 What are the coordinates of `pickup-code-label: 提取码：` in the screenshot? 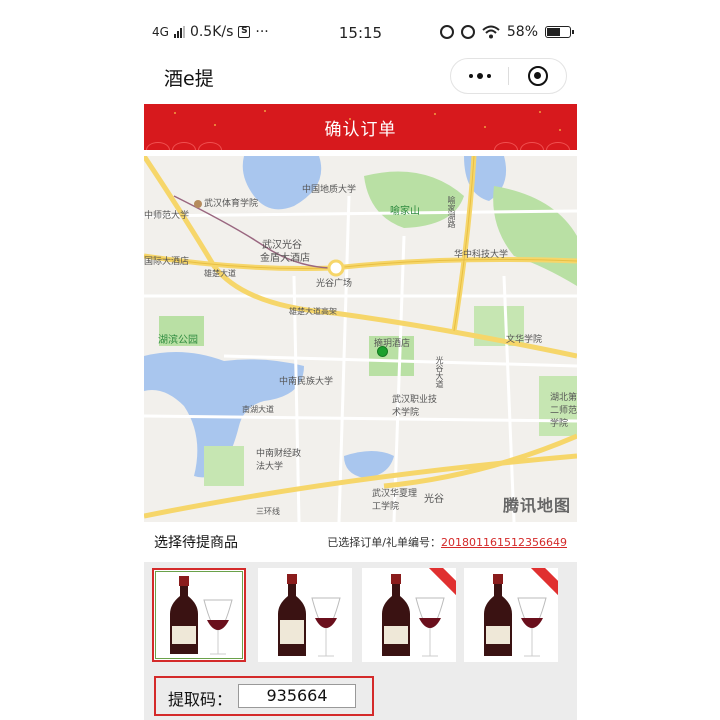 It's located at (200, 699).